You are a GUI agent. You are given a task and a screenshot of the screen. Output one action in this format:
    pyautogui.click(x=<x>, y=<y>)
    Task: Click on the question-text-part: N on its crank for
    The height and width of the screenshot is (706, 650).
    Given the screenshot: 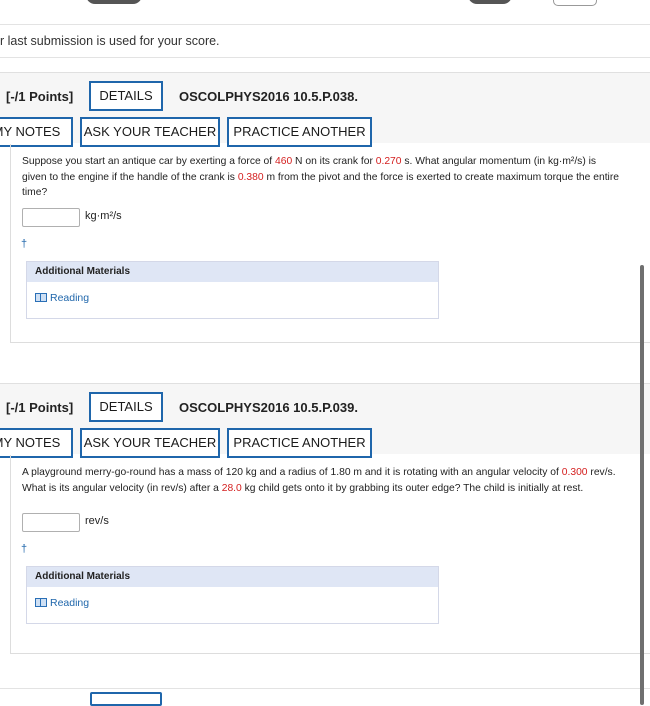 What is the action you would take?
    pyautogui.click(x=334, y=161)
    